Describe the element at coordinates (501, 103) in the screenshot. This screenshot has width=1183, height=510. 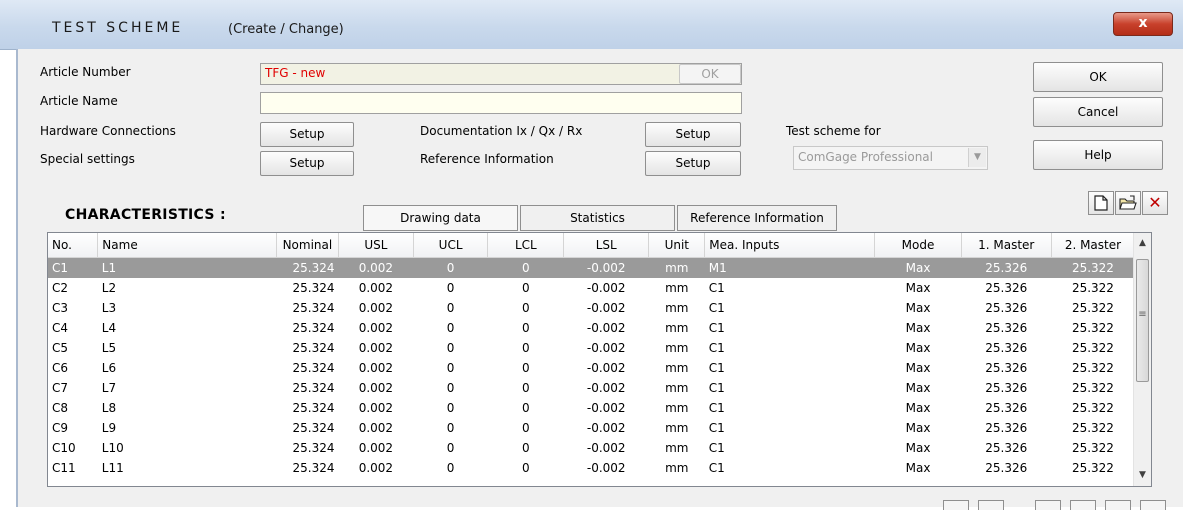
I see `article-name-field` at that location.